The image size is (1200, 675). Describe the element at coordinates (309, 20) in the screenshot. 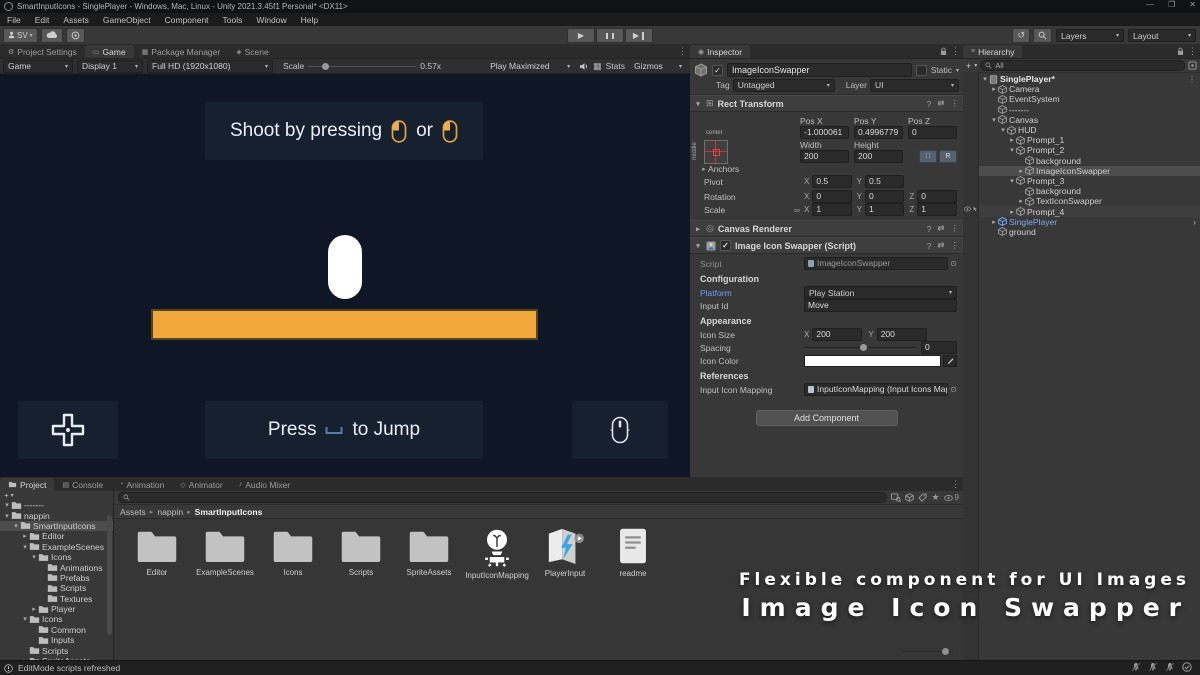

I see `menu-help: Help` at that location.